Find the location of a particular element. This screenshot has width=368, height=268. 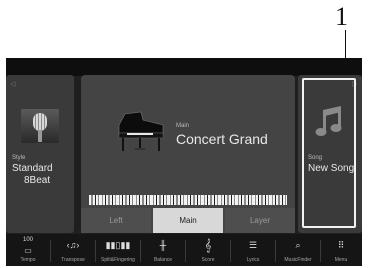

tab-main: Main is located at coordinates (188, 220).